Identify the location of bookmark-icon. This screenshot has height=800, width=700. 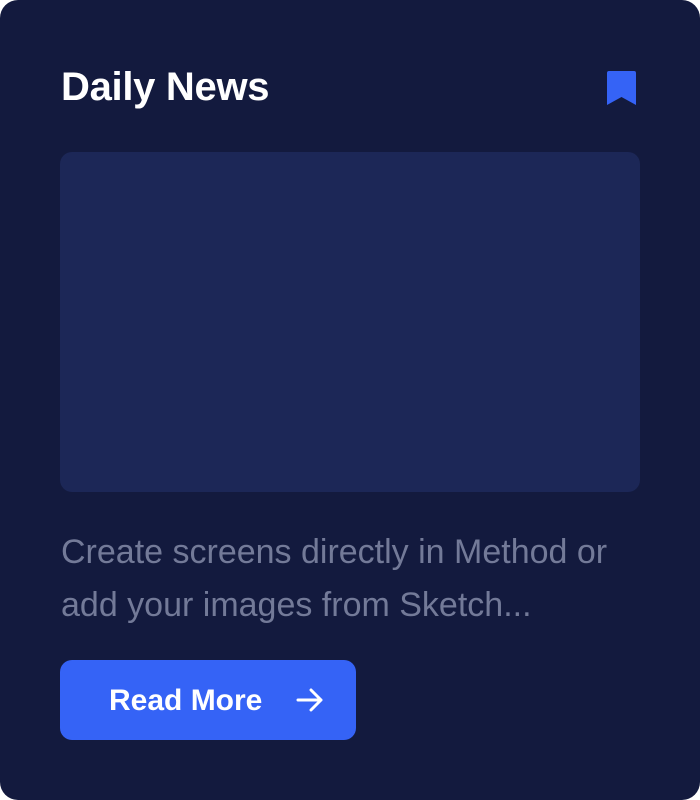
(621, 88).